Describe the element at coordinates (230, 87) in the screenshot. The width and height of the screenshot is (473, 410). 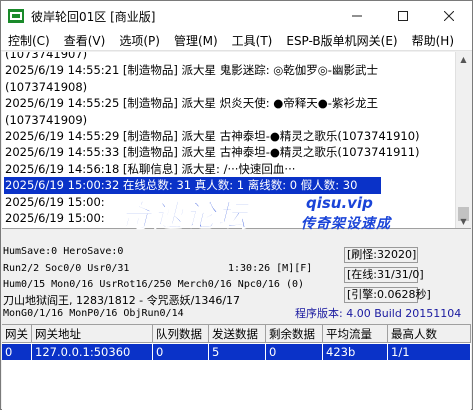
I see `log-line: (1073741908)` at that location.